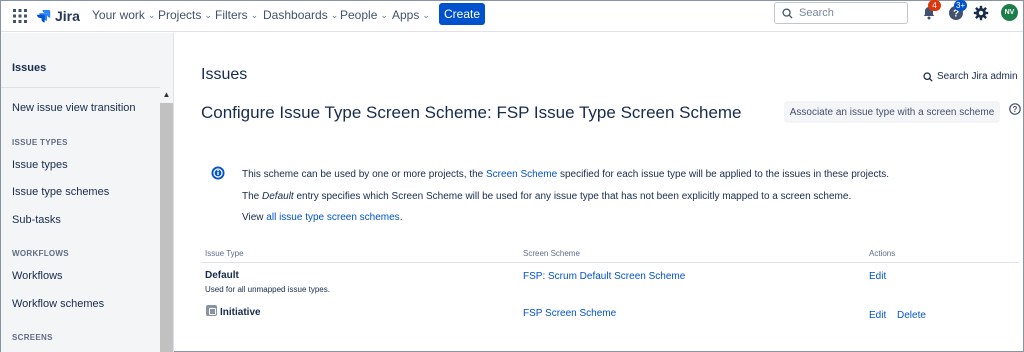 The height and width of the screenshot is (352, 1024). Describe the element at coordinates (36, 220) in the screenshot. I see `sidebar-item-sub-tasks: Sub-tasks` at that location.